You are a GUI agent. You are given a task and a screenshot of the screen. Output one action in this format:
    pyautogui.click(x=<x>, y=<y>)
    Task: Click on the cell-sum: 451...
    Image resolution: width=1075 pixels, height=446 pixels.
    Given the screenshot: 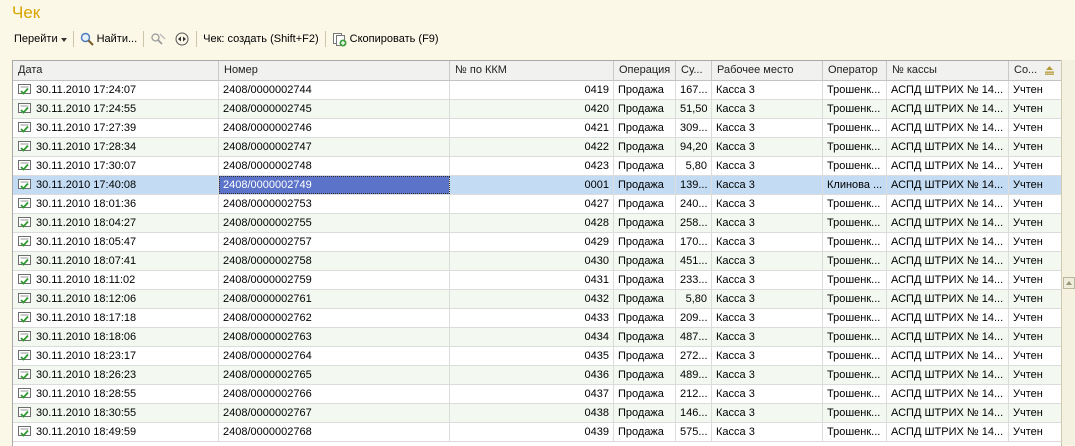 What is the action you would take?
    pyautogui.click(x=694, y=261)
    